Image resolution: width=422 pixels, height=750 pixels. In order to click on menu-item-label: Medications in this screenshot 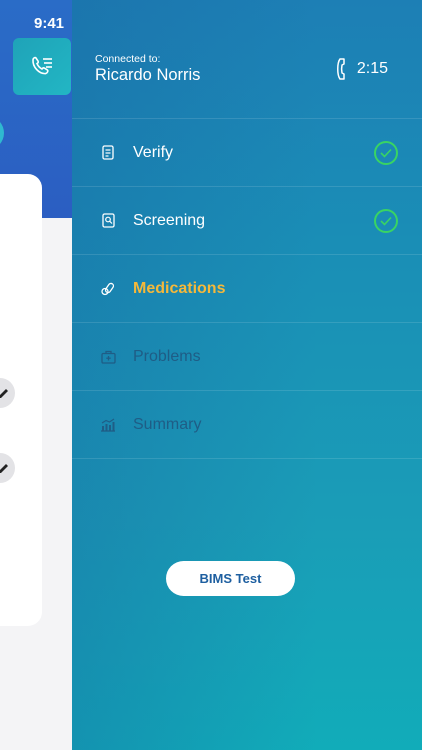, I will do `click(179, 288)`.